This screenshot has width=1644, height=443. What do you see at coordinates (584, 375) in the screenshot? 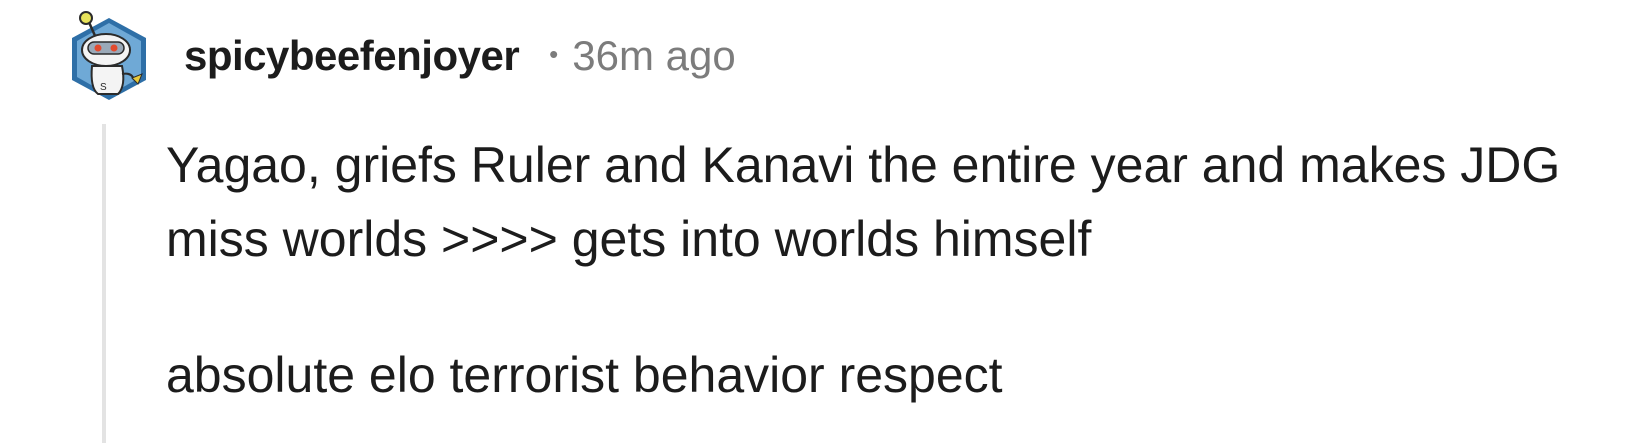
I see `comment-paragraph: absolute elo terrorist behavior respect` at bounding box center [584, 375].